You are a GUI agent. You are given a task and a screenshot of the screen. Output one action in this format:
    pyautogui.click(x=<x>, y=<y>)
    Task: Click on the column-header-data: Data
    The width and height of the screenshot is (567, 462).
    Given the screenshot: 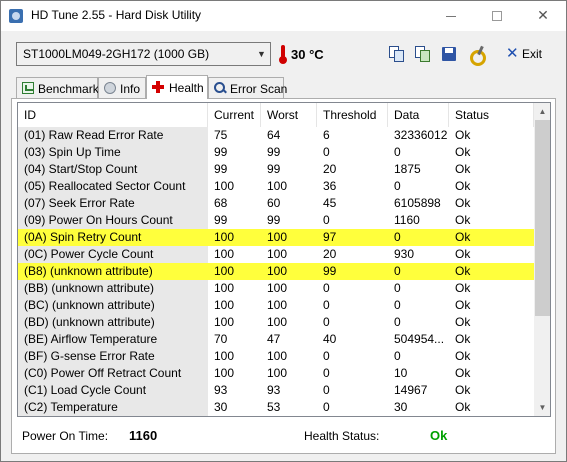 What is the action you would take?
    pyautogui.click(x=418, y=115)
    